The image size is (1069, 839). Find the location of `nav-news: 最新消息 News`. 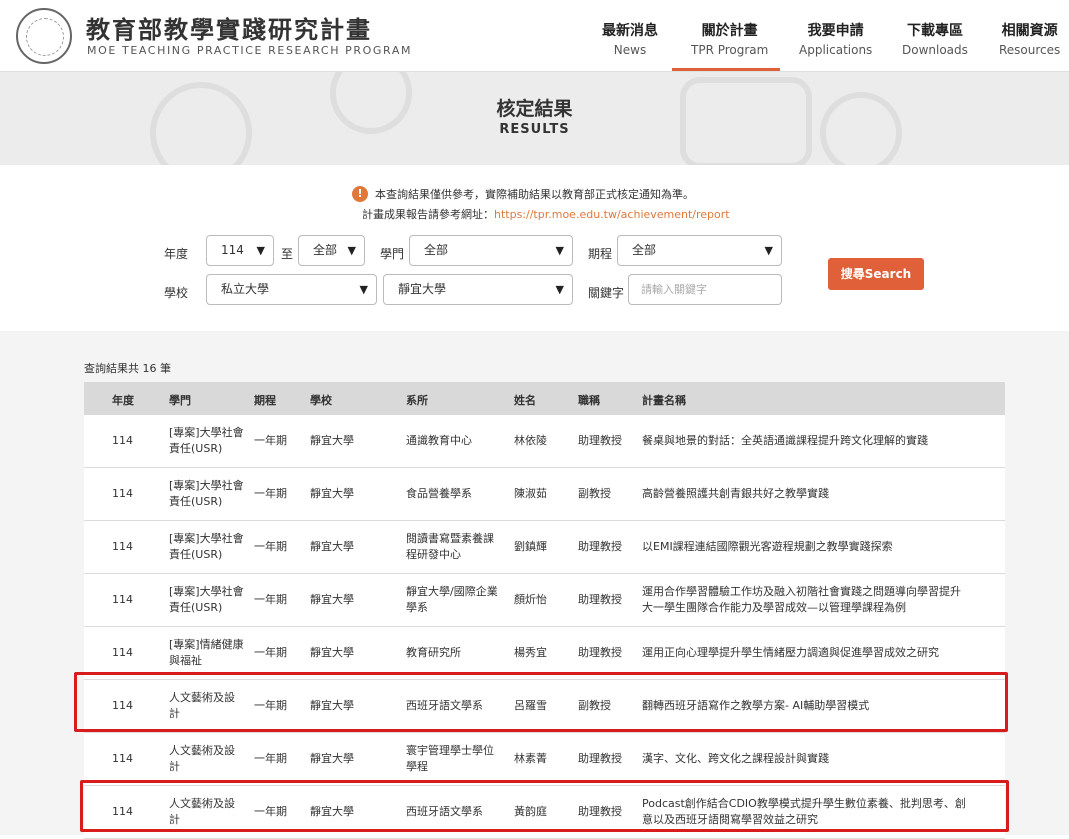

nav-news: 最新消息 News is located at coordinates (630, 38).